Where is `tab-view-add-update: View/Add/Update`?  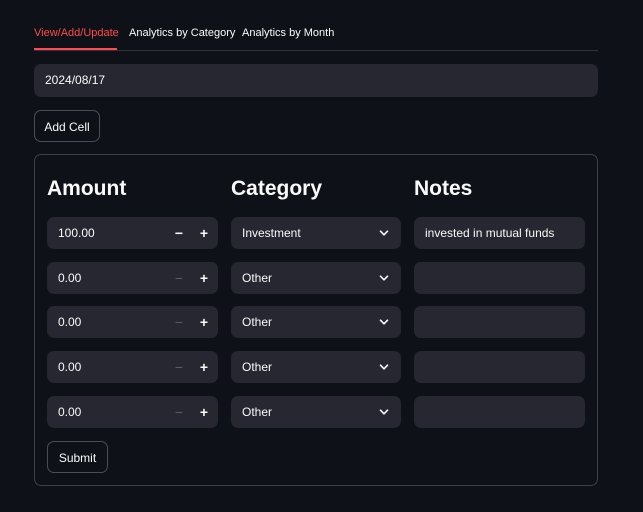
tab-view-add-update: View/Add/Update is located at coordinates (76, 34).